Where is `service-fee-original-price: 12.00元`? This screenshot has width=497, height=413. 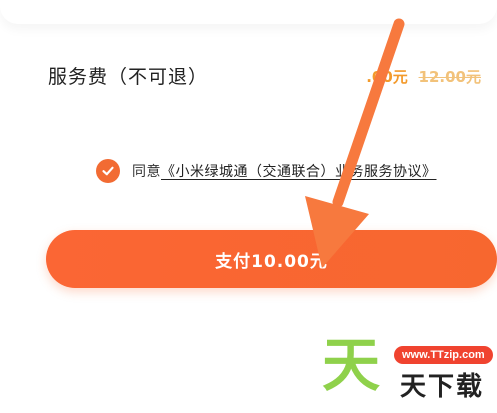 service-fee-original-price: 12.00元 is located at coordinates (449, 77).